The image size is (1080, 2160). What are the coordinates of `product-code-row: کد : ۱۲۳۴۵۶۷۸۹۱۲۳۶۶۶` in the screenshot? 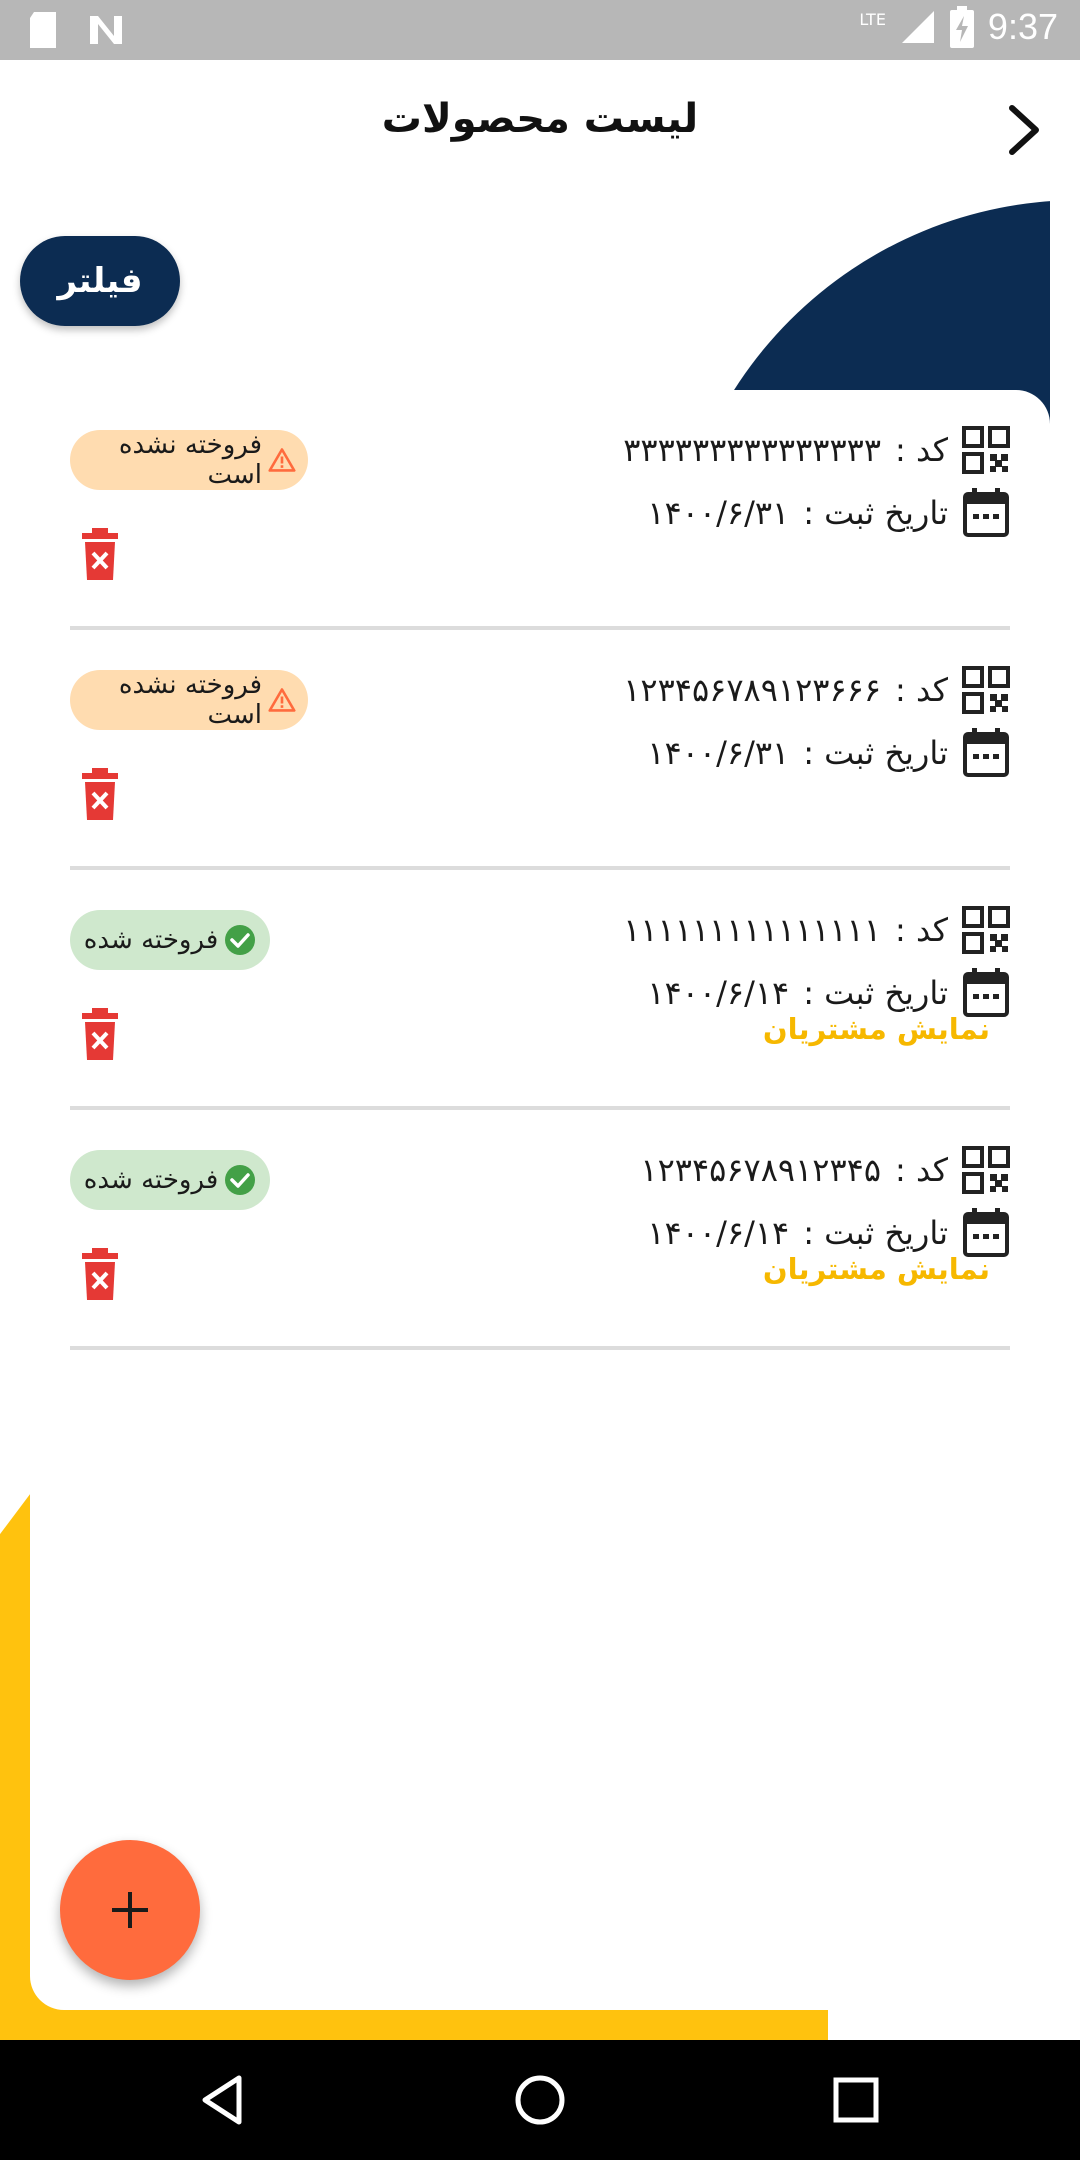 It's located at (816, 690).